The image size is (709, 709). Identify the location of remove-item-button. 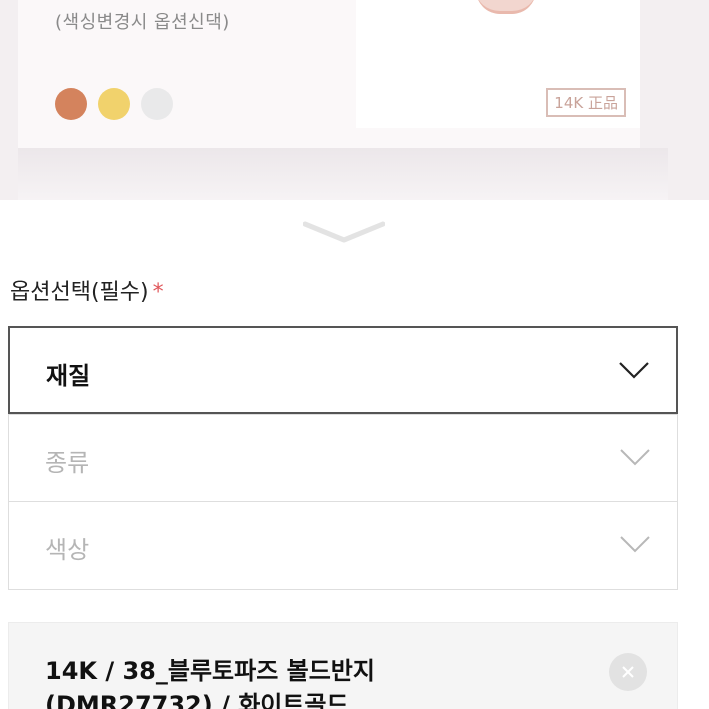
(628, 672).